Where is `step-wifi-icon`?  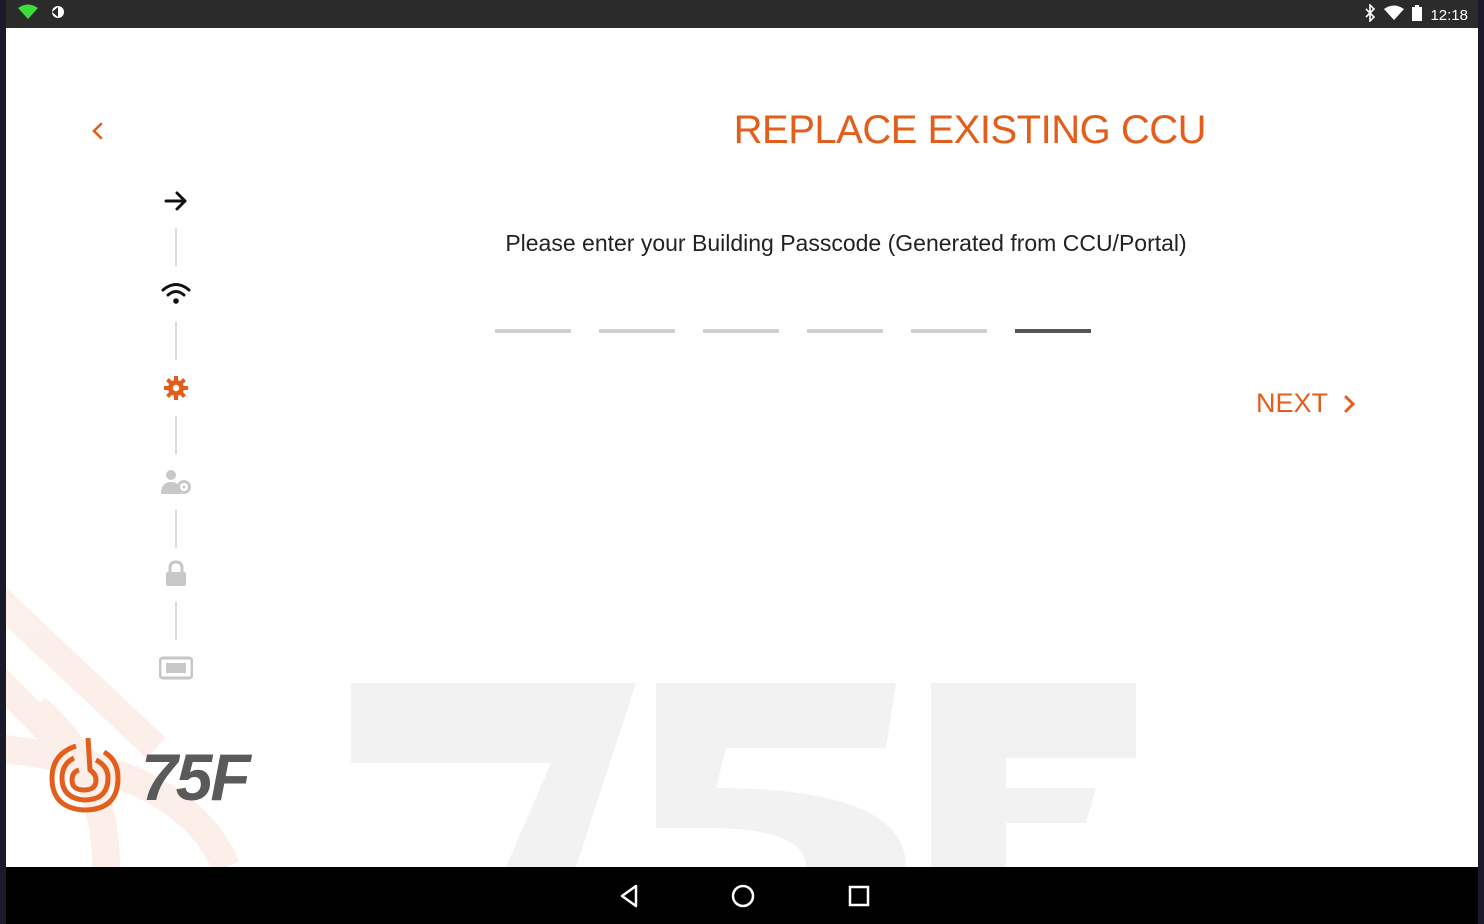 step-wifi-icon is located at coordinates (176, 294).